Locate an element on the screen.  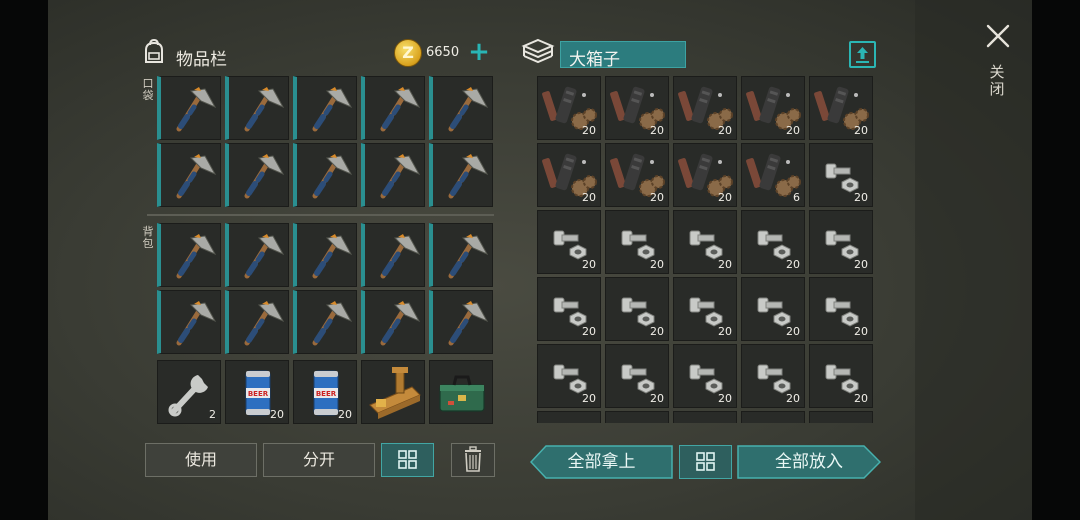
take-all-button: 全部拿上 is located at coordinates (601, 462).